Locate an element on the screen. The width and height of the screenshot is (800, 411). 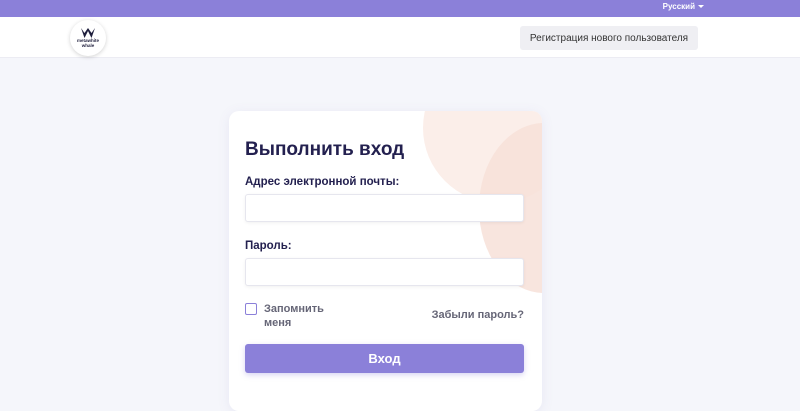
whale-tail-icon is located at coordinates (88, 33).